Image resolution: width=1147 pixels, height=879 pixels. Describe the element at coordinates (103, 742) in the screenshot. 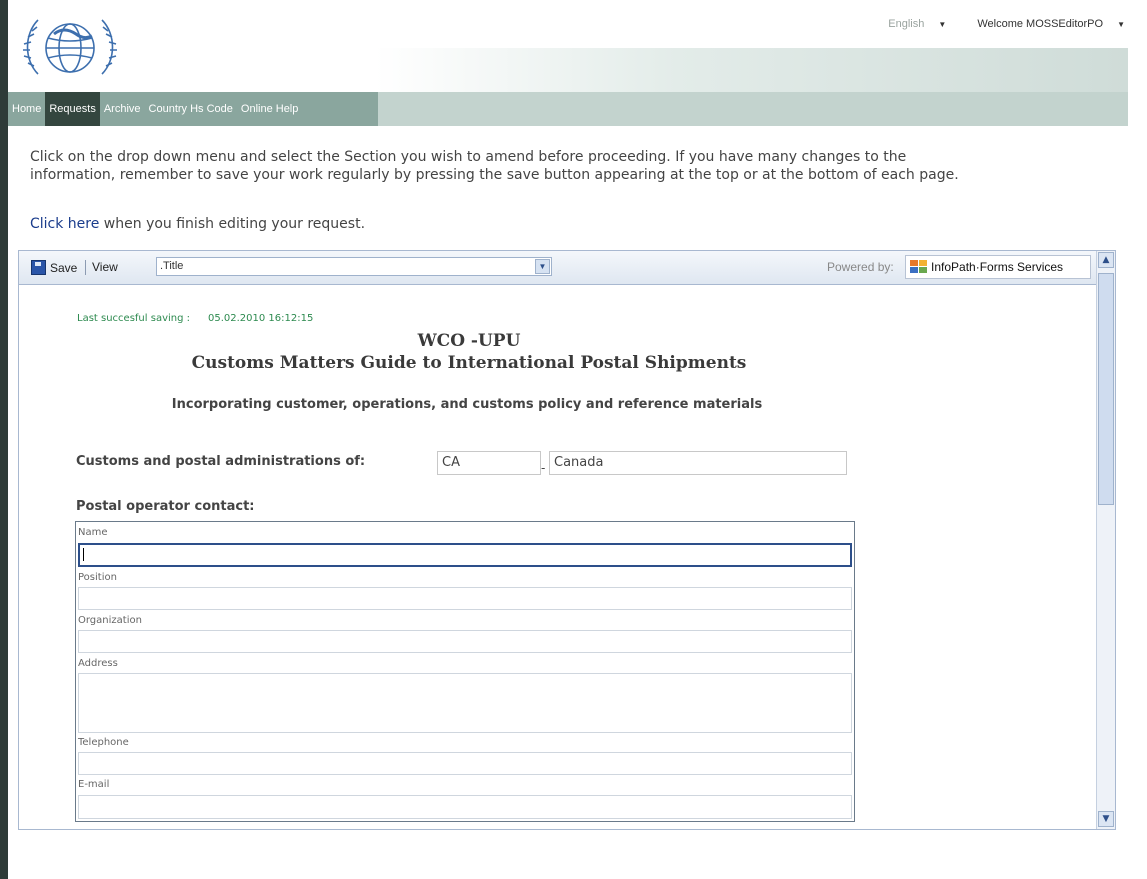

I see `telephone-label: Telephone` at that location.